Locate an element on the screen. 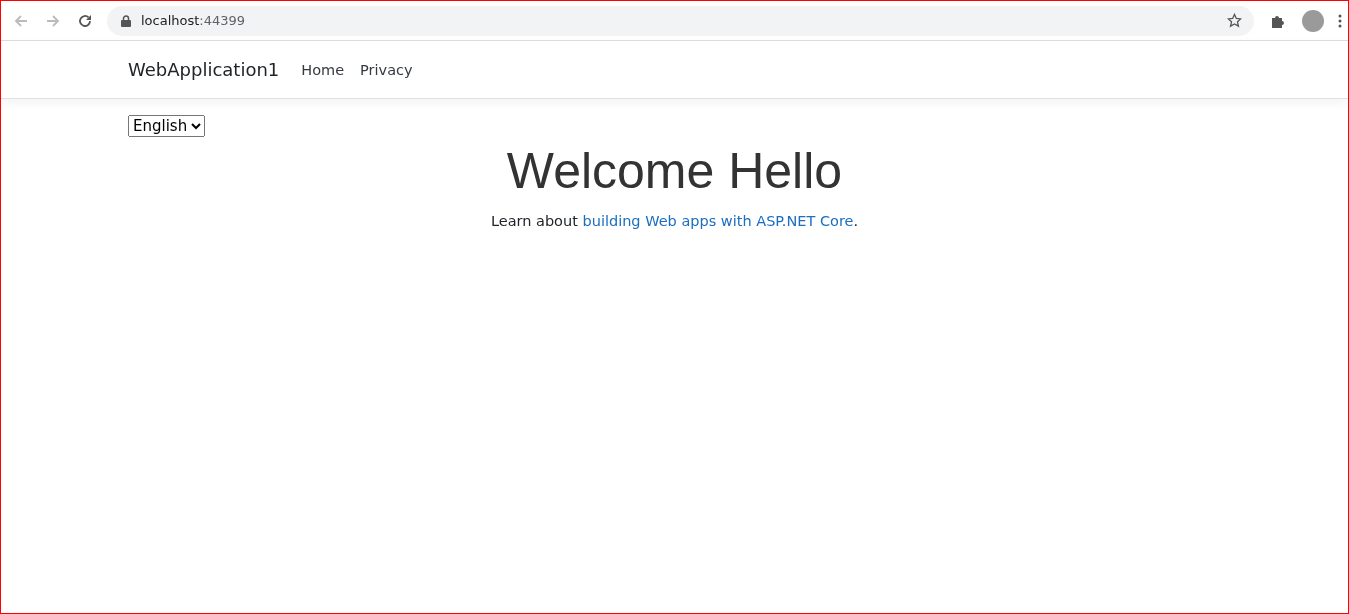 The width and height of the screenshot is (1349, 614). docs-link: building Web apps with ASP.NET Core is located at coordinates (718, 221).